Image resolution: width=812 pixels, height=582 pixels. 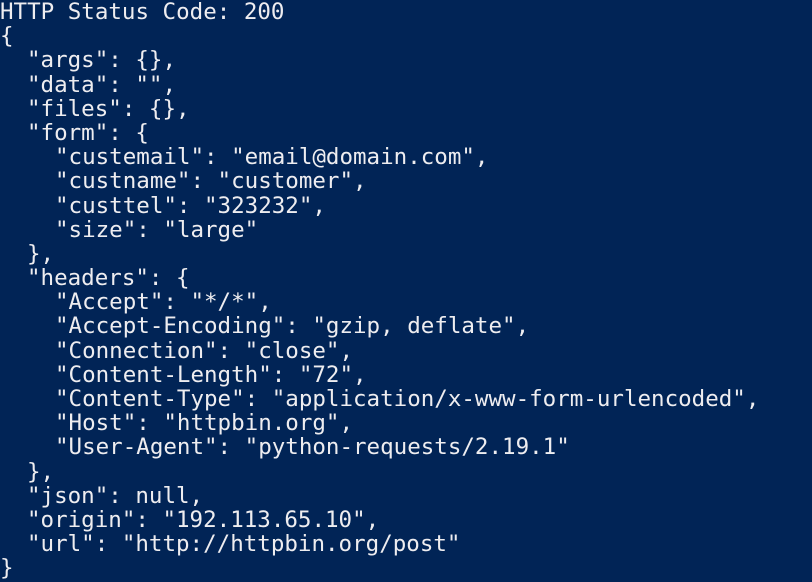 What do you see at coordinates (115, 495) in the screenshot?
I see `json-line-json: "json": null,` at bounding box center [115, 495].